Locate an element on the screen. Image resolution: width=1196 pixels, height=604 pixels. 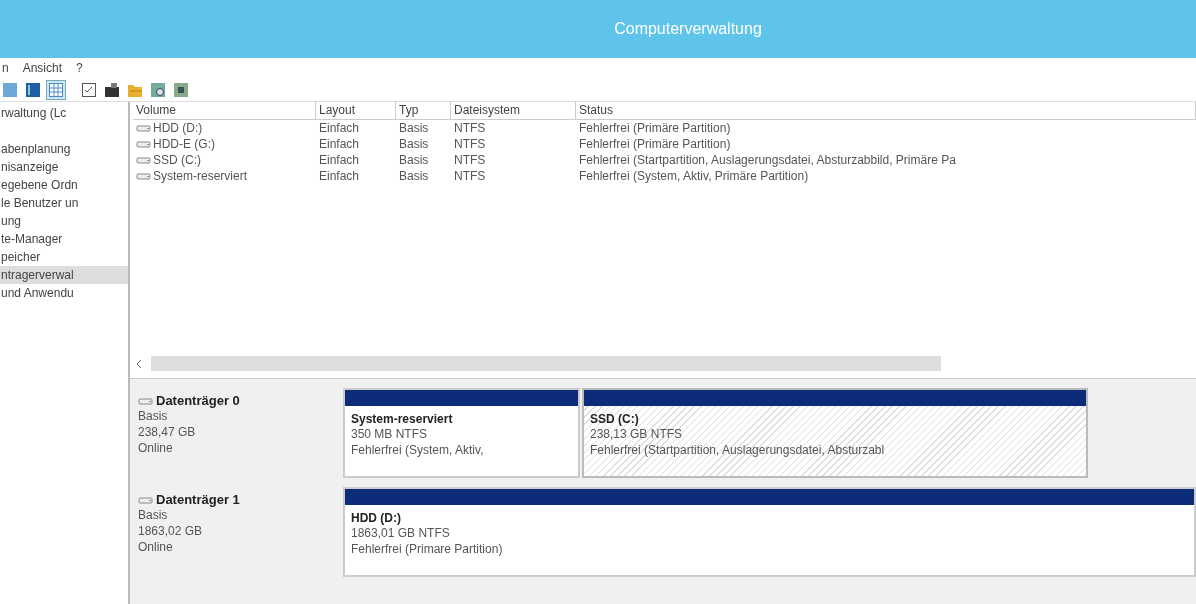
disk-detail: 238,47 GB is located at coordinates (167, 432).